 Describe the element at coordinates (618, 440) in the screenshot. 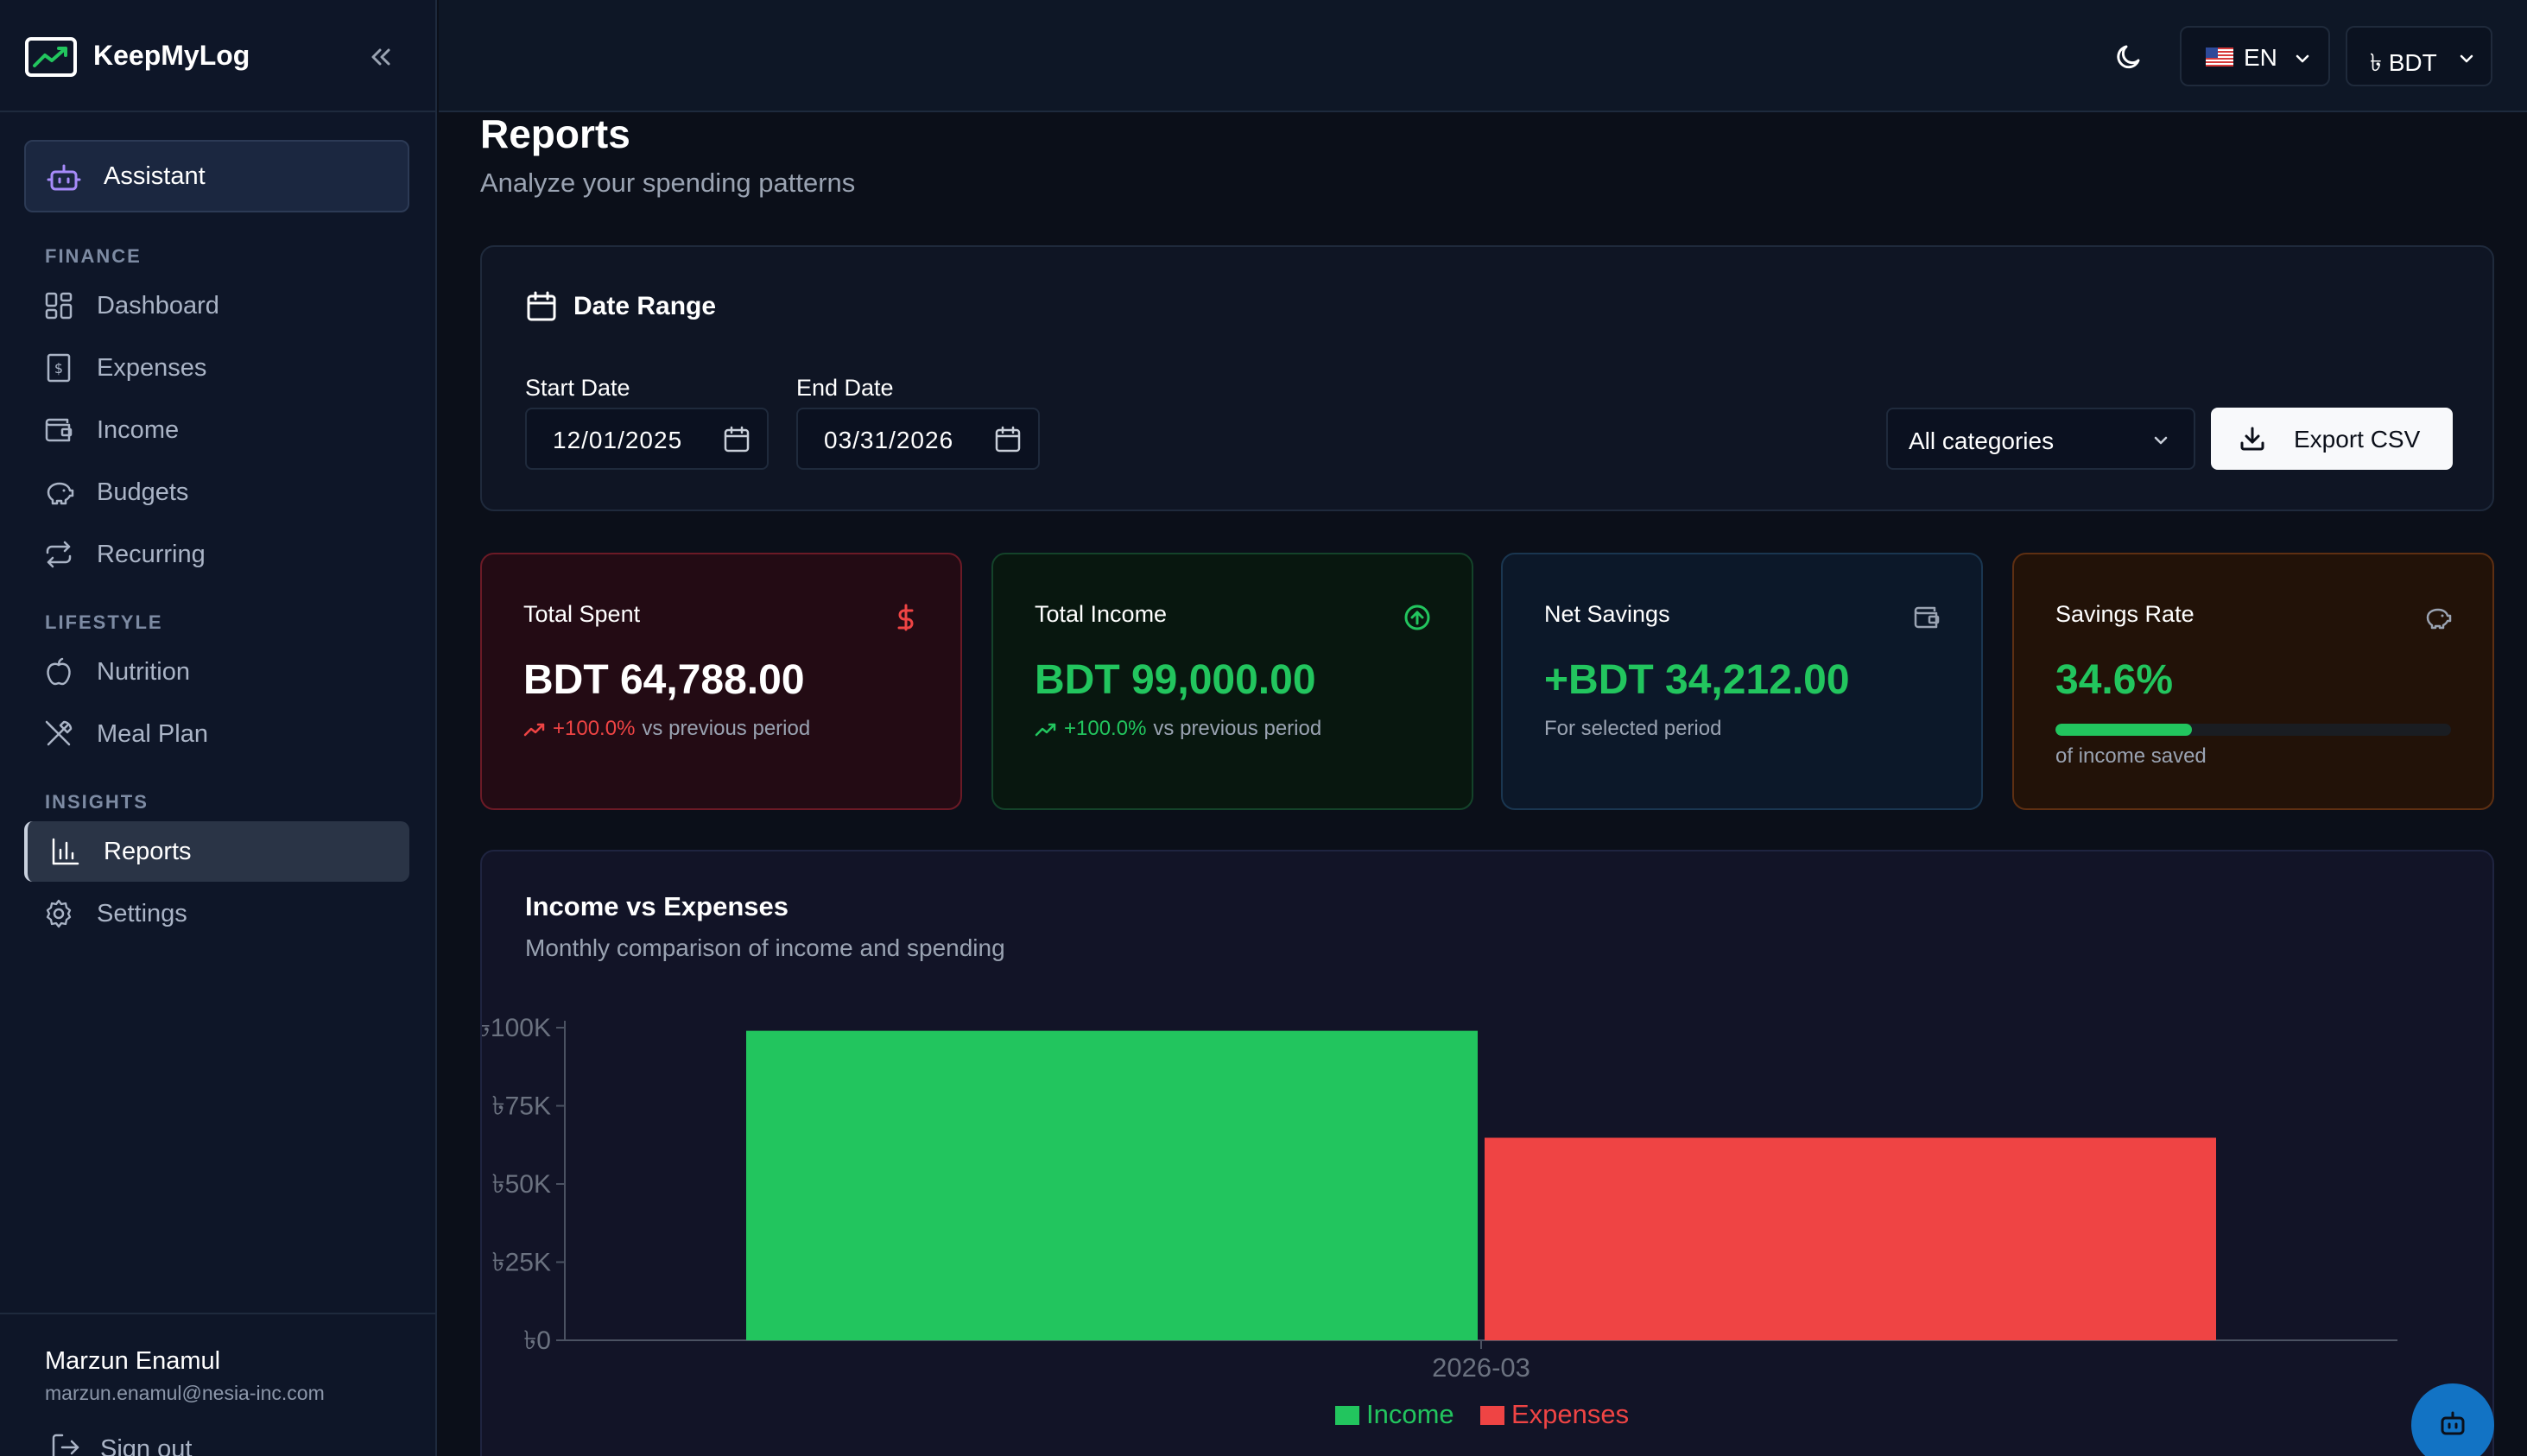

I see `start-date-value: 12/01/2025` at that location.